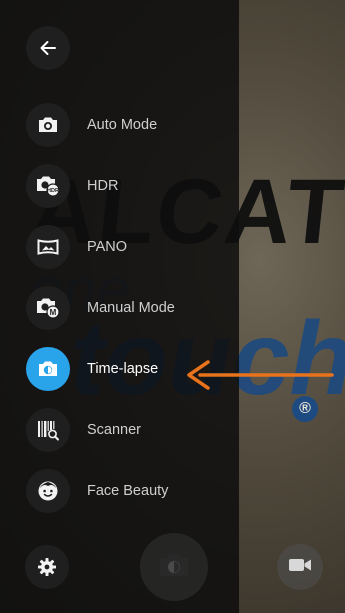 The image size is (345, 613). Describe the element at coordinates (53, 191) in the screenshot. I see `svg-text: HDR` at that location.